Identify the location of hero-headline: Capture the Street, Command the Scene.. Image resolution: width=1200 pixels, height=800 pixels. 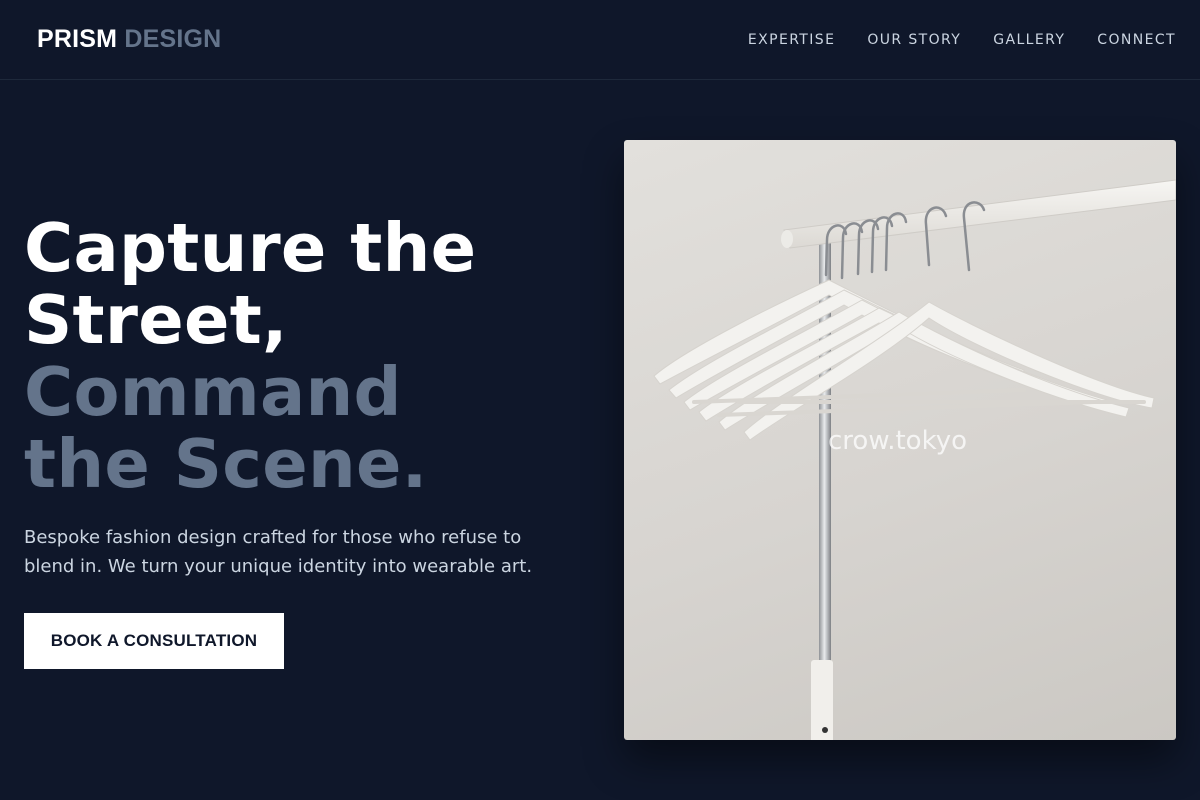
(250, 356).